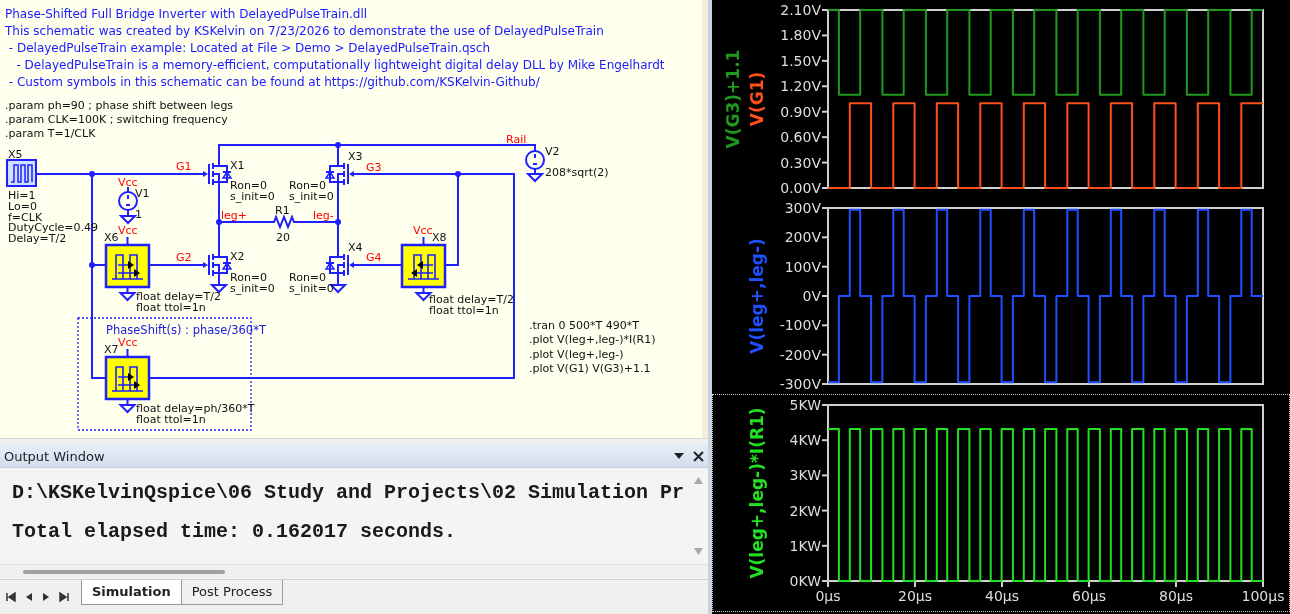  I want to click on tab: Simulation, so click(131, 592).